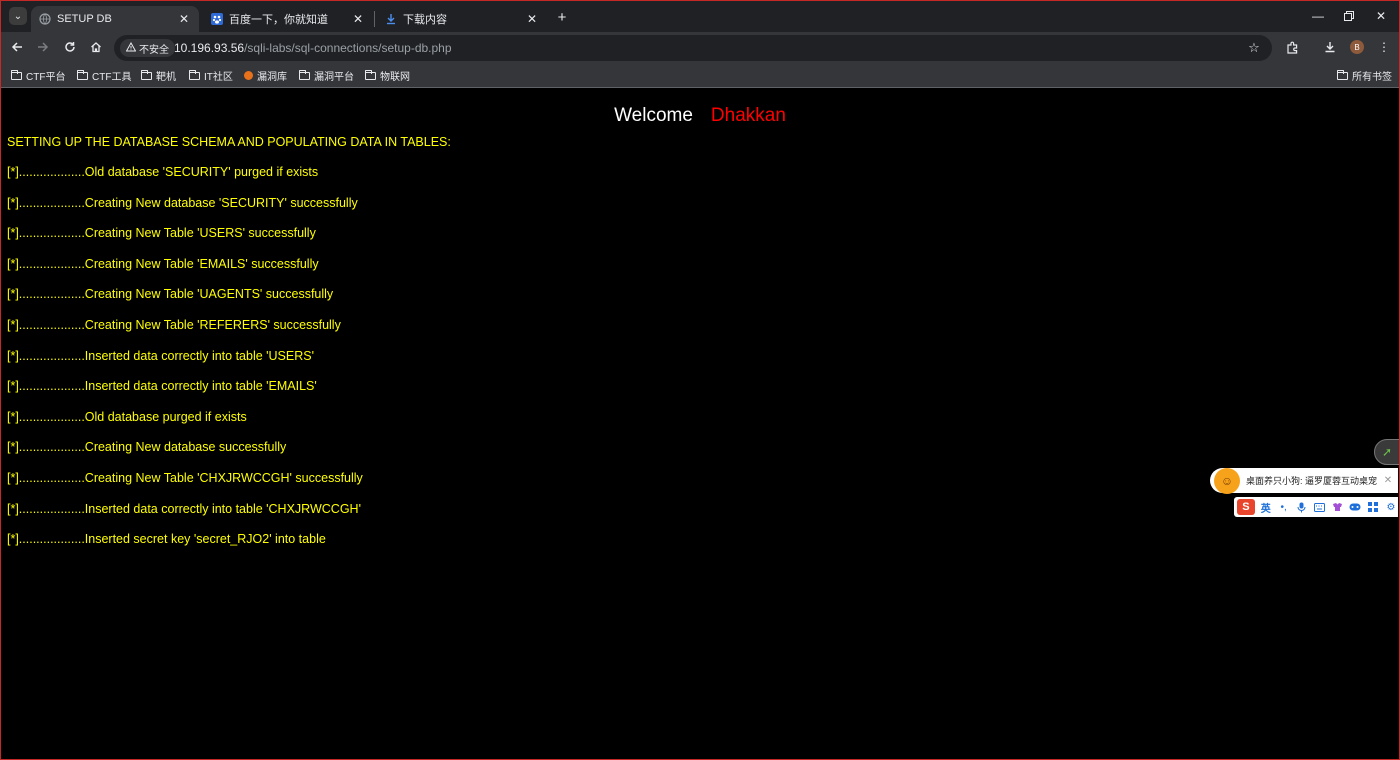 This screenshot has height=760, width=1400. Describe the element at coordinates (166, 77) in the screenshot. I see `bookmark-label: 靶机` at that location.